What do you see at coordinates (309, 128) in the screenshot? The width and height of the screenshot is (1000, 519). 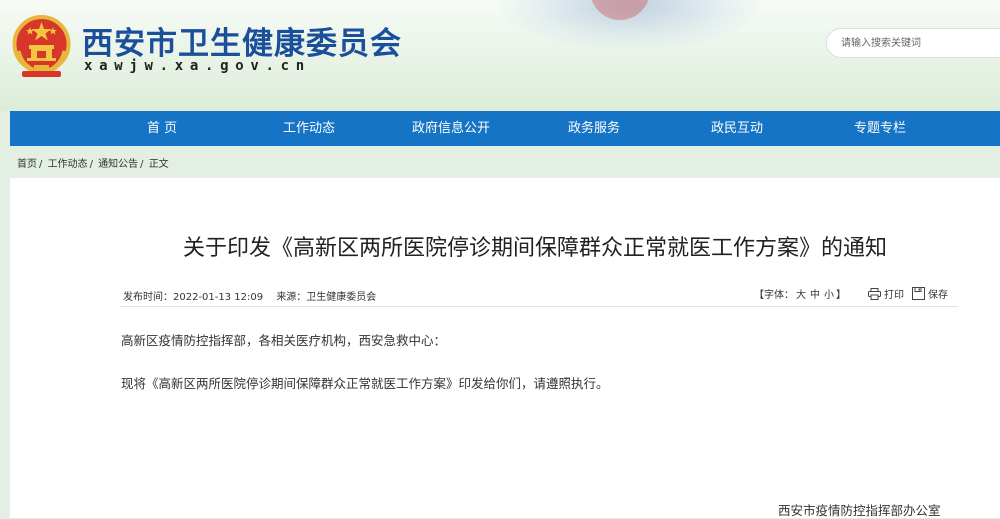 I see `nav-item-work-news: 工作动态` at bounding box center [309, 128].